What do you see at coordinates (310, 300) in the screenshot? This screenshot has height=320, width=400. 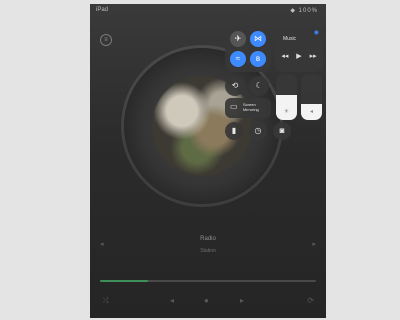 I see `repeat-icon: ⟳` at bounding box center [310, 300].